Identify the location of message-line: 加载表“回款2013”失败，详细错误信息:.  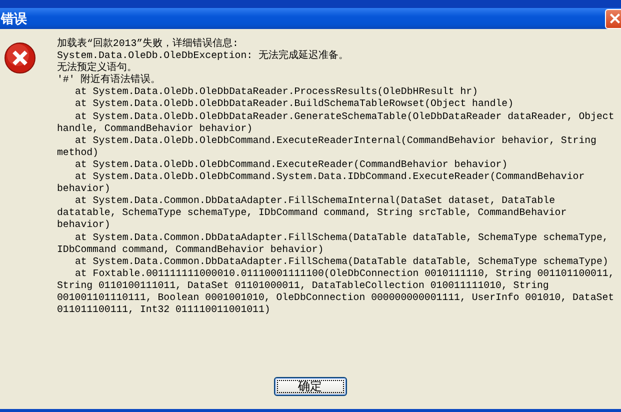
(148, 44).